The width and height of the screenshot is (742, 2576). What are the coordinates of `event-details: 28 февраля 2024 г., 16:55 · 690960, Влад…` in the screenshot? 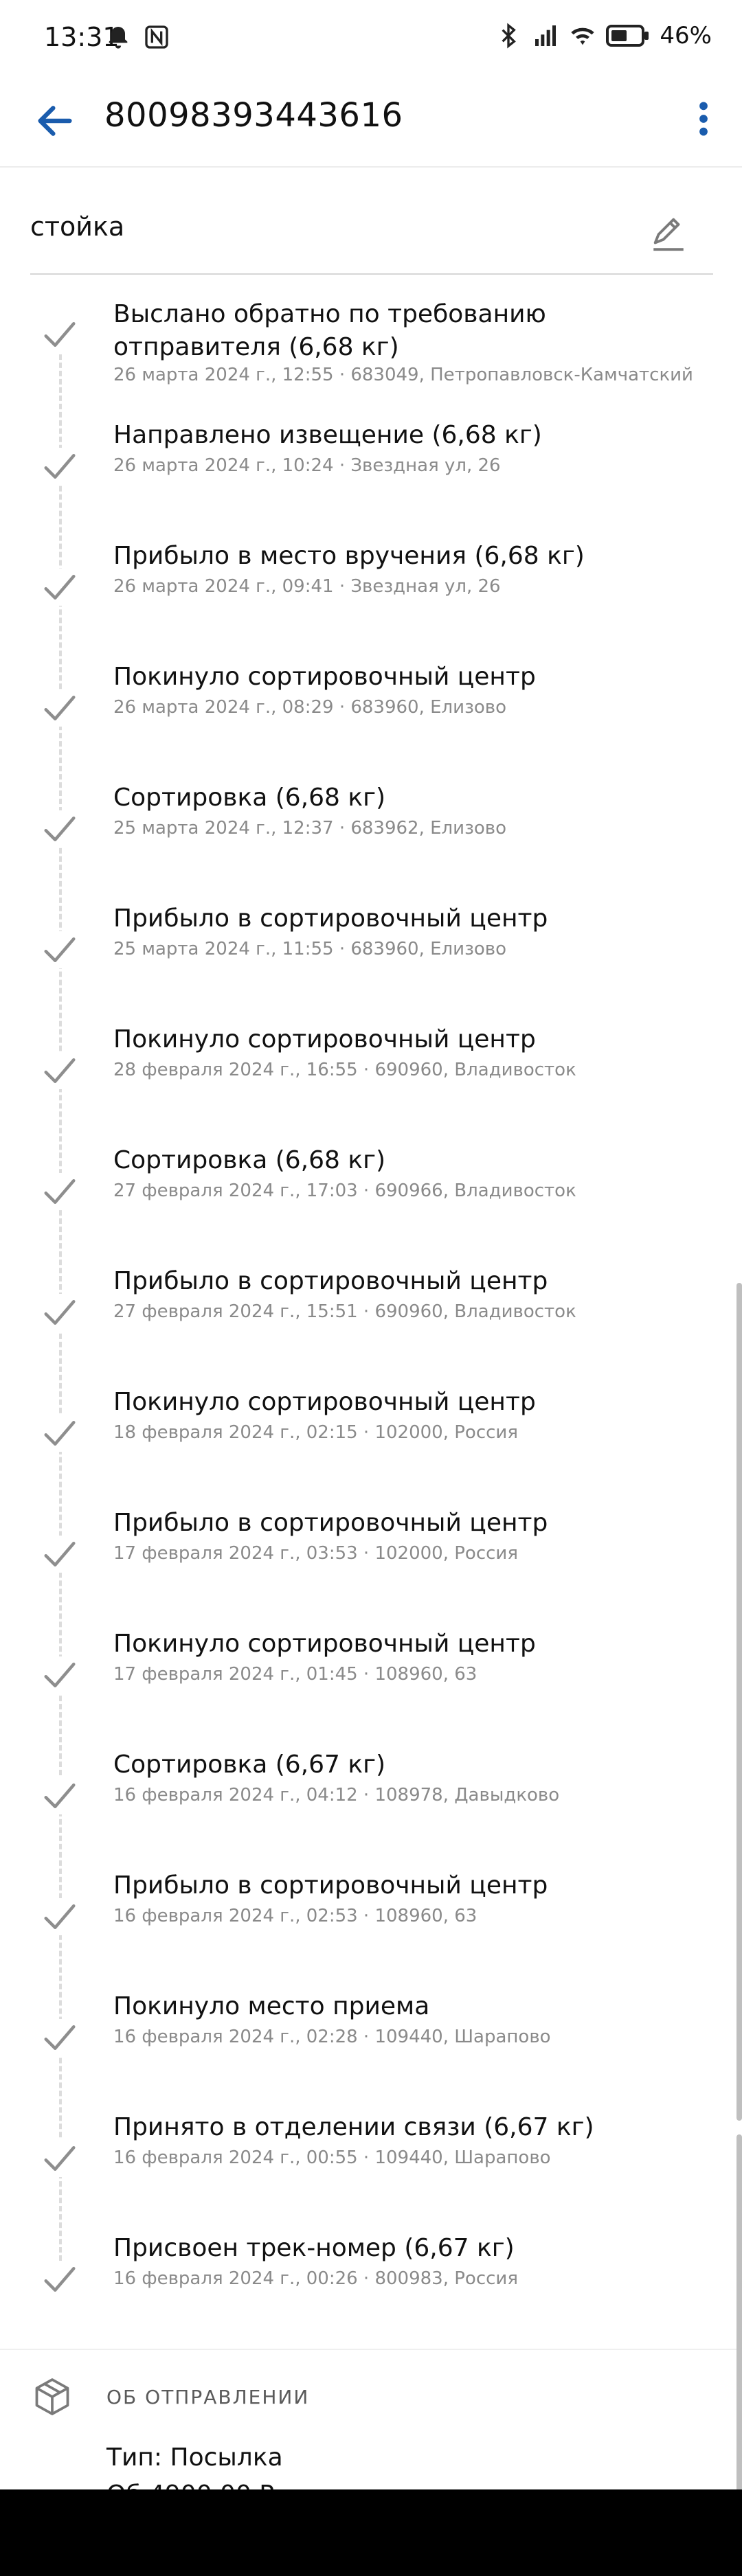 It's located at (344, 1070).